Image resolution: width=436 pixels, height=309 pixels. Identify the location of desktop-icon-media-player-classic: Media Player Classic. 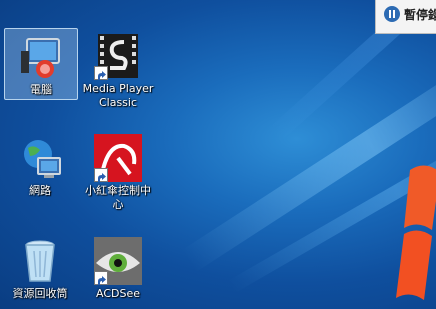
(118, 69).